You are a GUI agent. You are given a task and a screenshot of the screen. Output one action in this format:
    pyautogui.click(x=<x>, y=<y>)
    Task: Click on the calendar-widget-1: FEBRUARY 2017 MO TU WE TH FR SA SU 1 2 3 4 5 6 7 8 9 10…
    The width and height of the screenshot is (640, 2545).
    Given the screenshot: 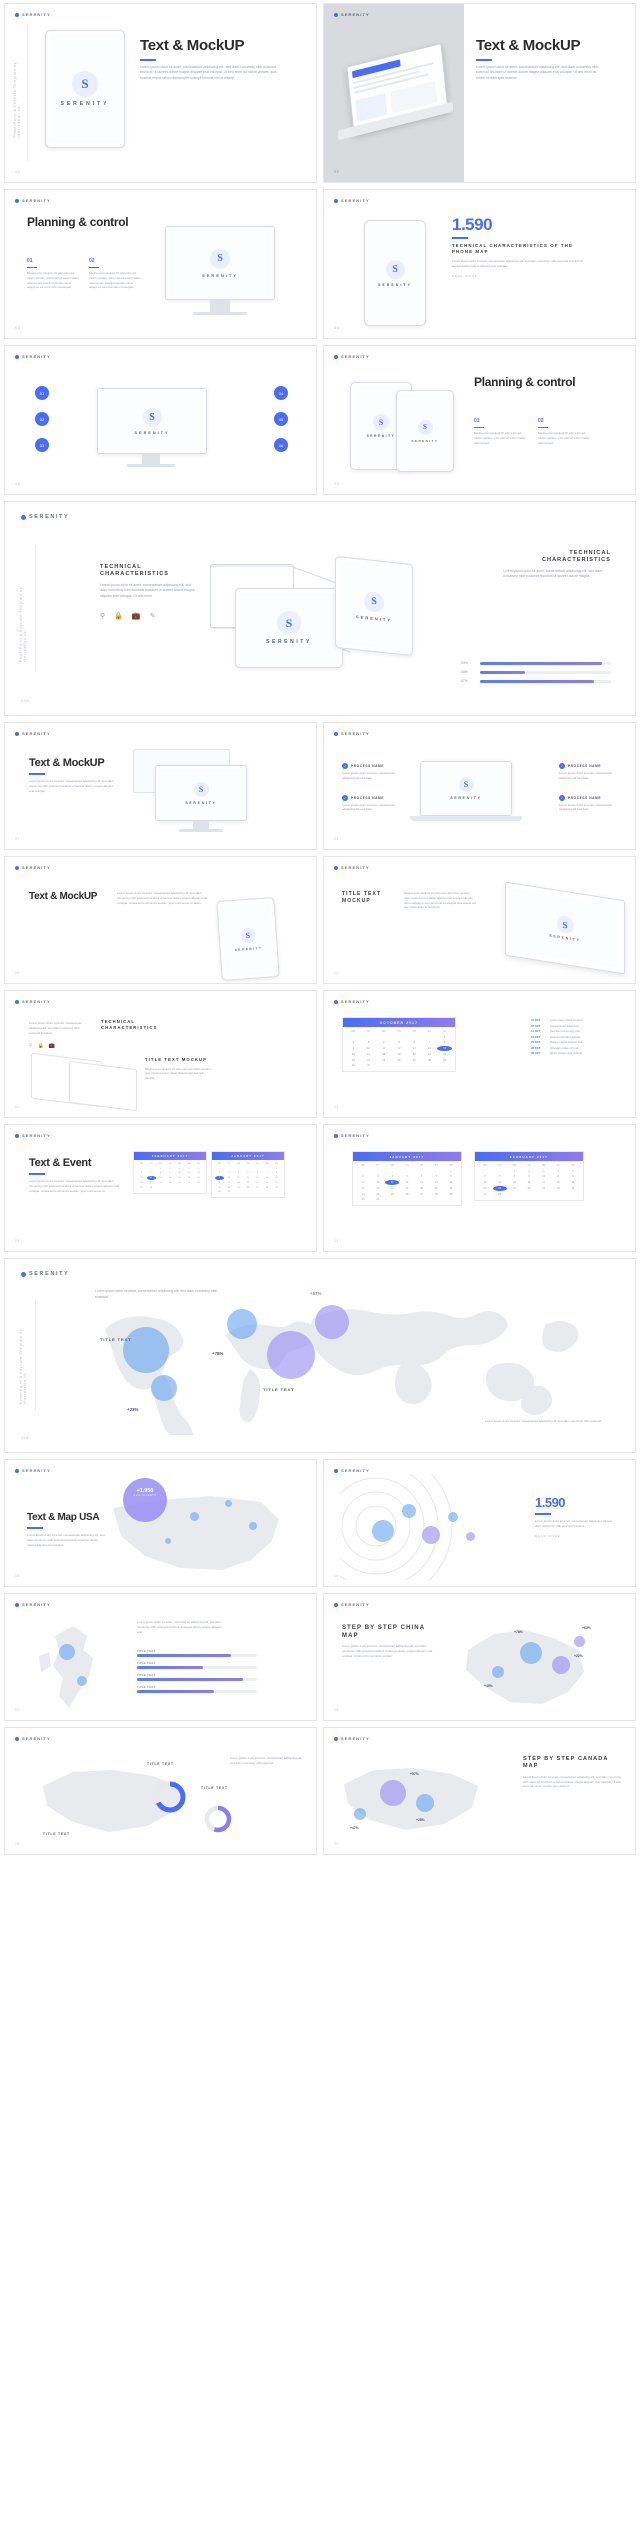 What is the action you would take?
    pyautogui.click(x=170, y=1172)
    